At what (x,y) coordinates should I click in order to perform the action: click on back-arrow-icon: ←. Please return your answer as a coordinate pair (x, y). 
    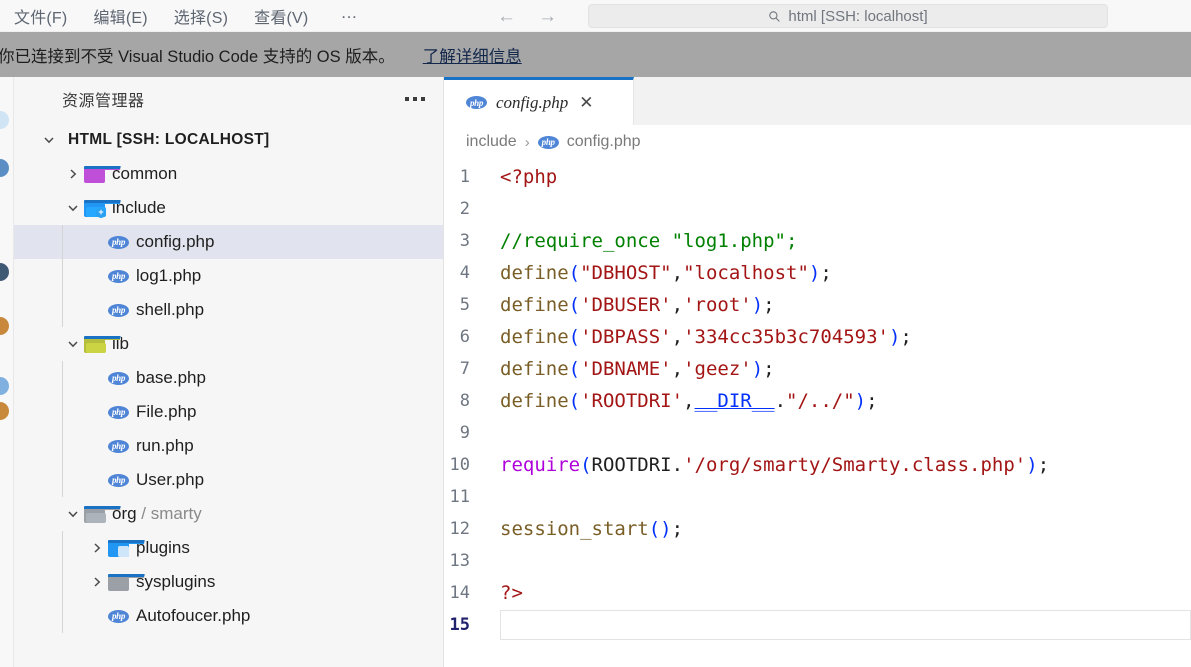
    Looking at the image, I should click on (506, 16).